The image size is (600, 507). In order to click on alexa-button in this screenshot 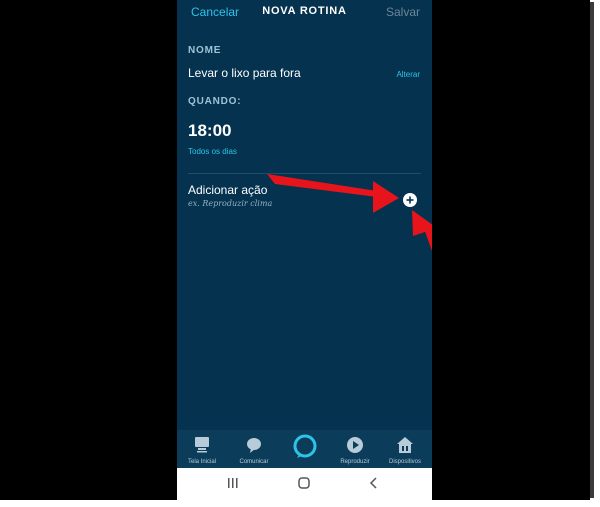, I will do `click(305, 446)`.